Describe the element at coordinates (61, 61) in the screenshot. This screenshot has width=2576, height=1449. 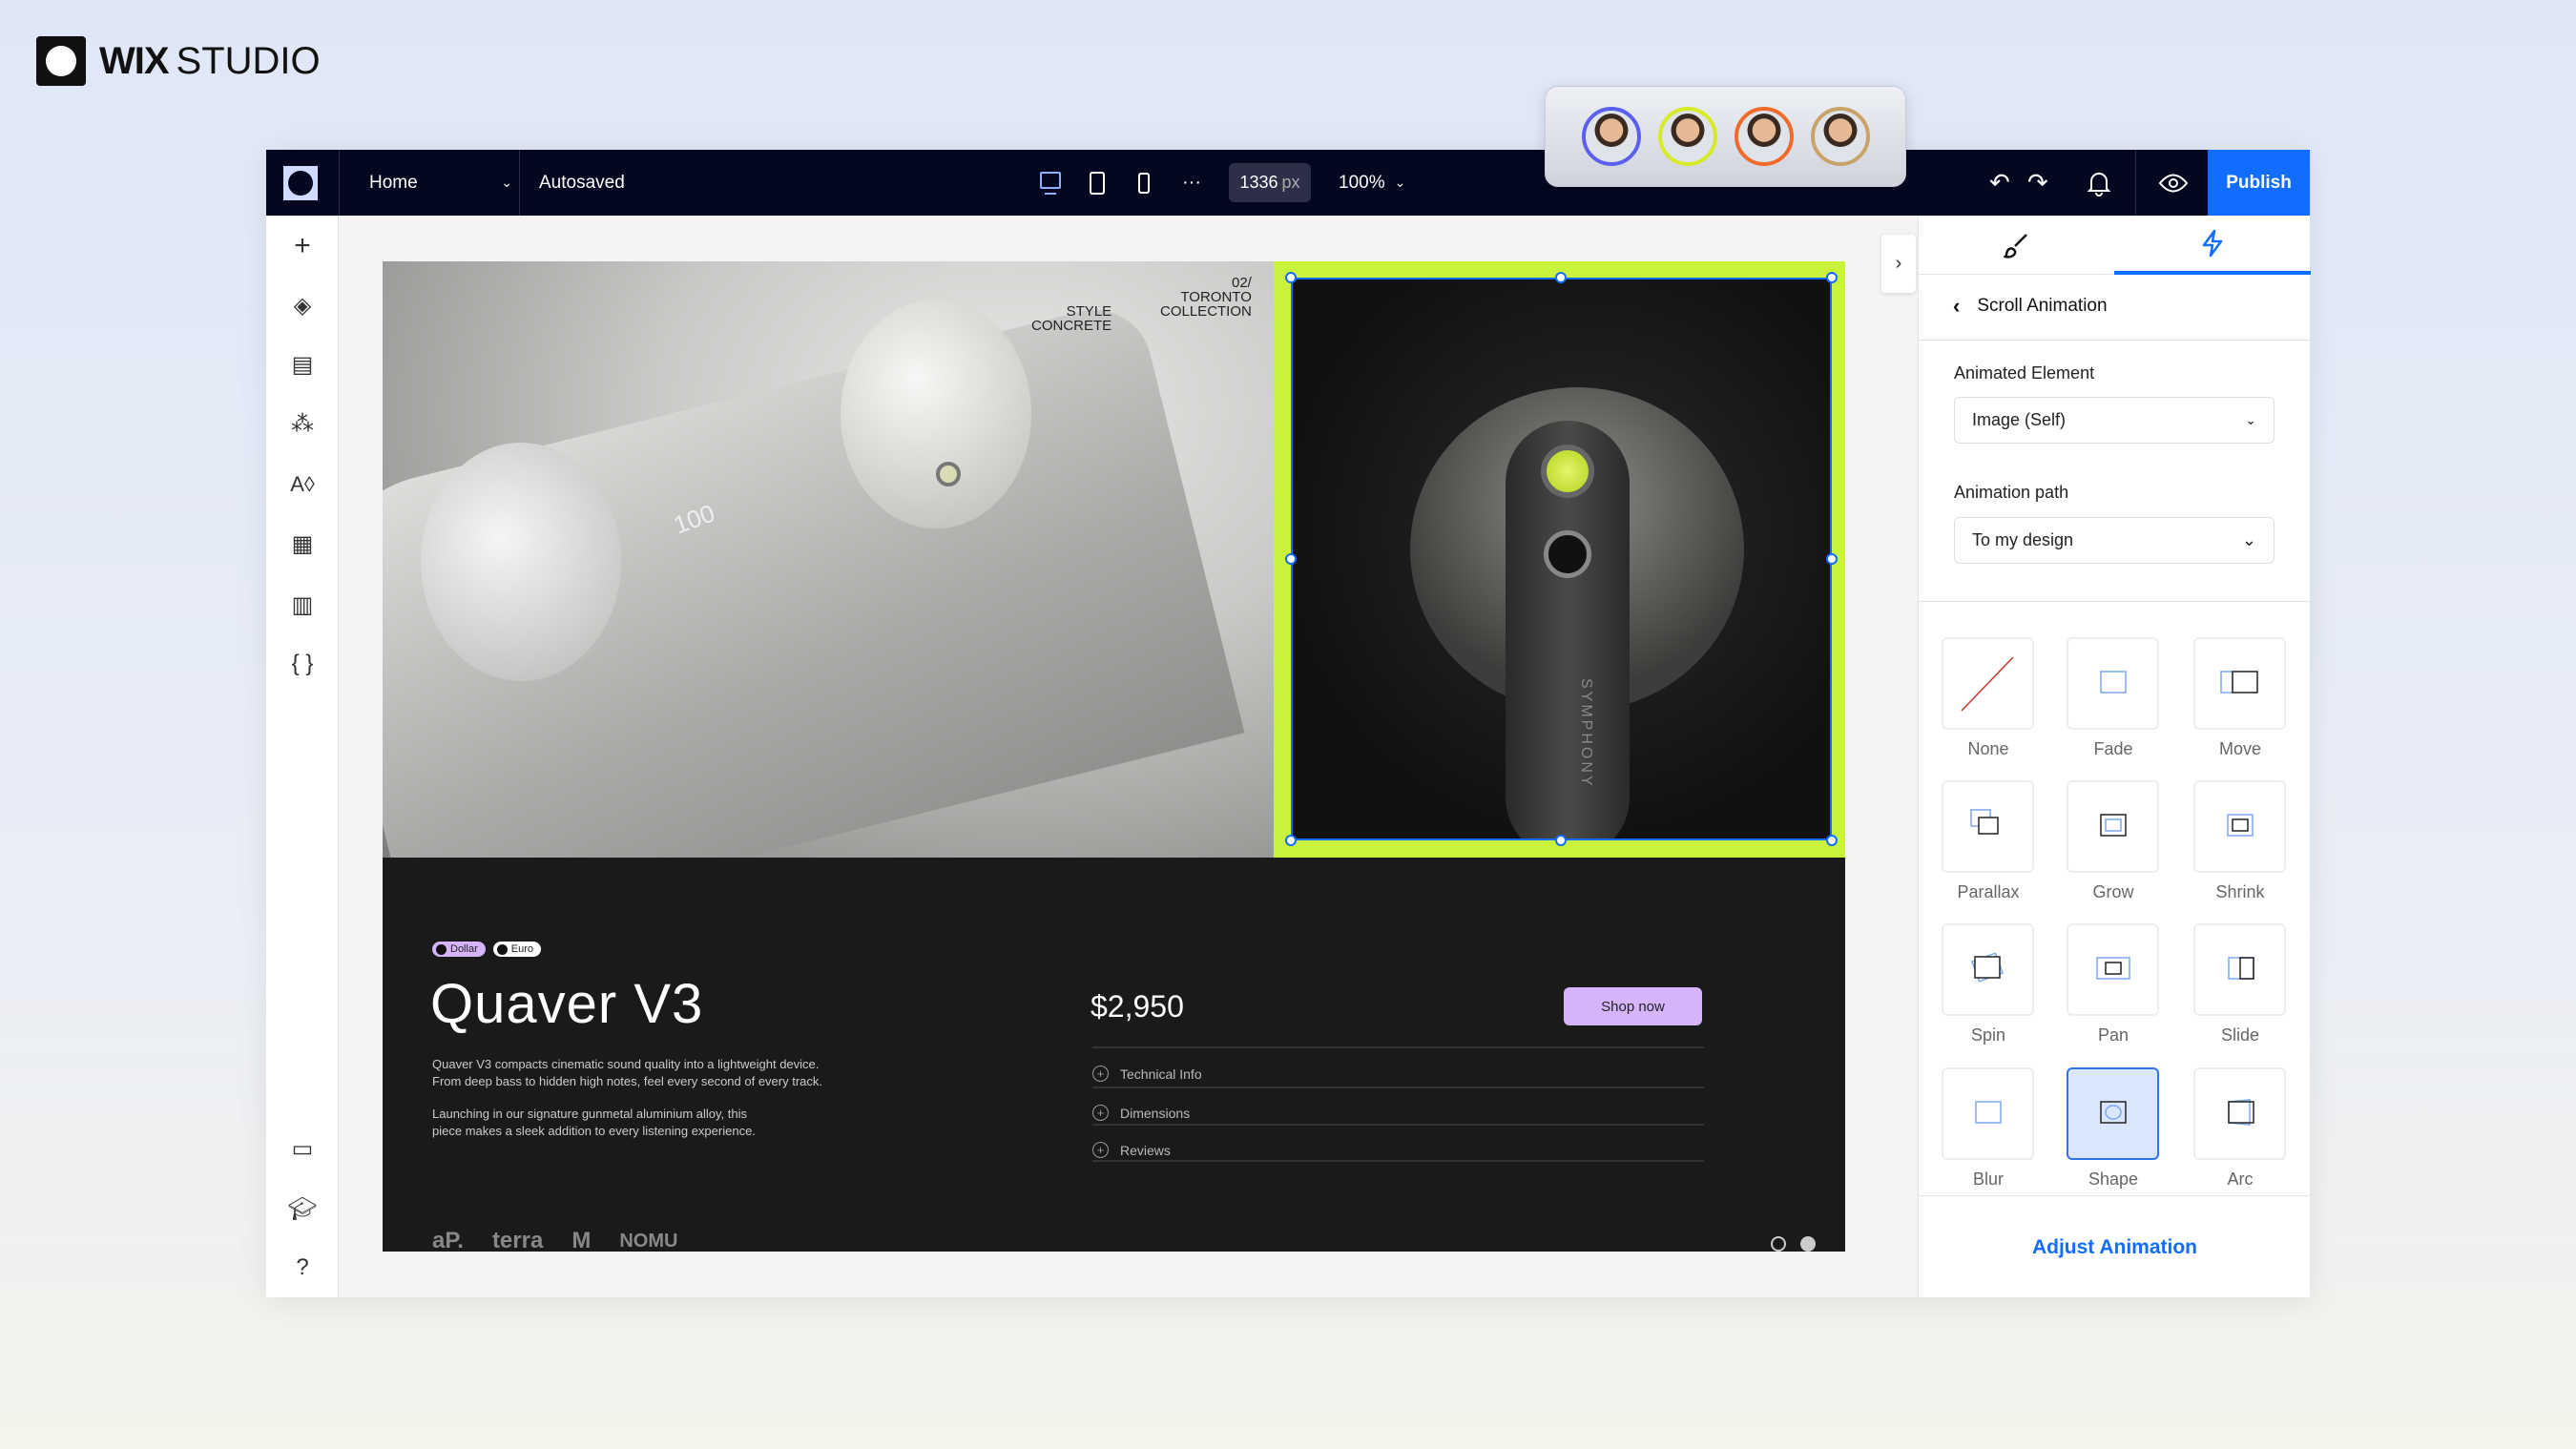
I see `wix-logo-mark-icon` at that location.